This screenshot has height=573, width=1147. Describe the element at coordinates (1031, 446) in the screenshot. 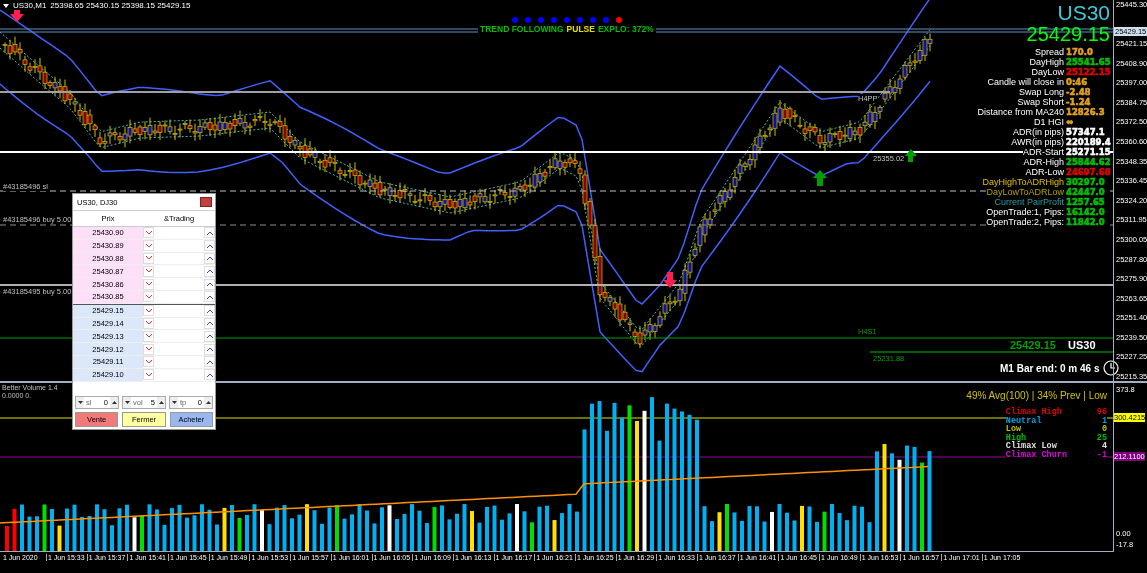

I see `legend-label: Climax Low` at that location.